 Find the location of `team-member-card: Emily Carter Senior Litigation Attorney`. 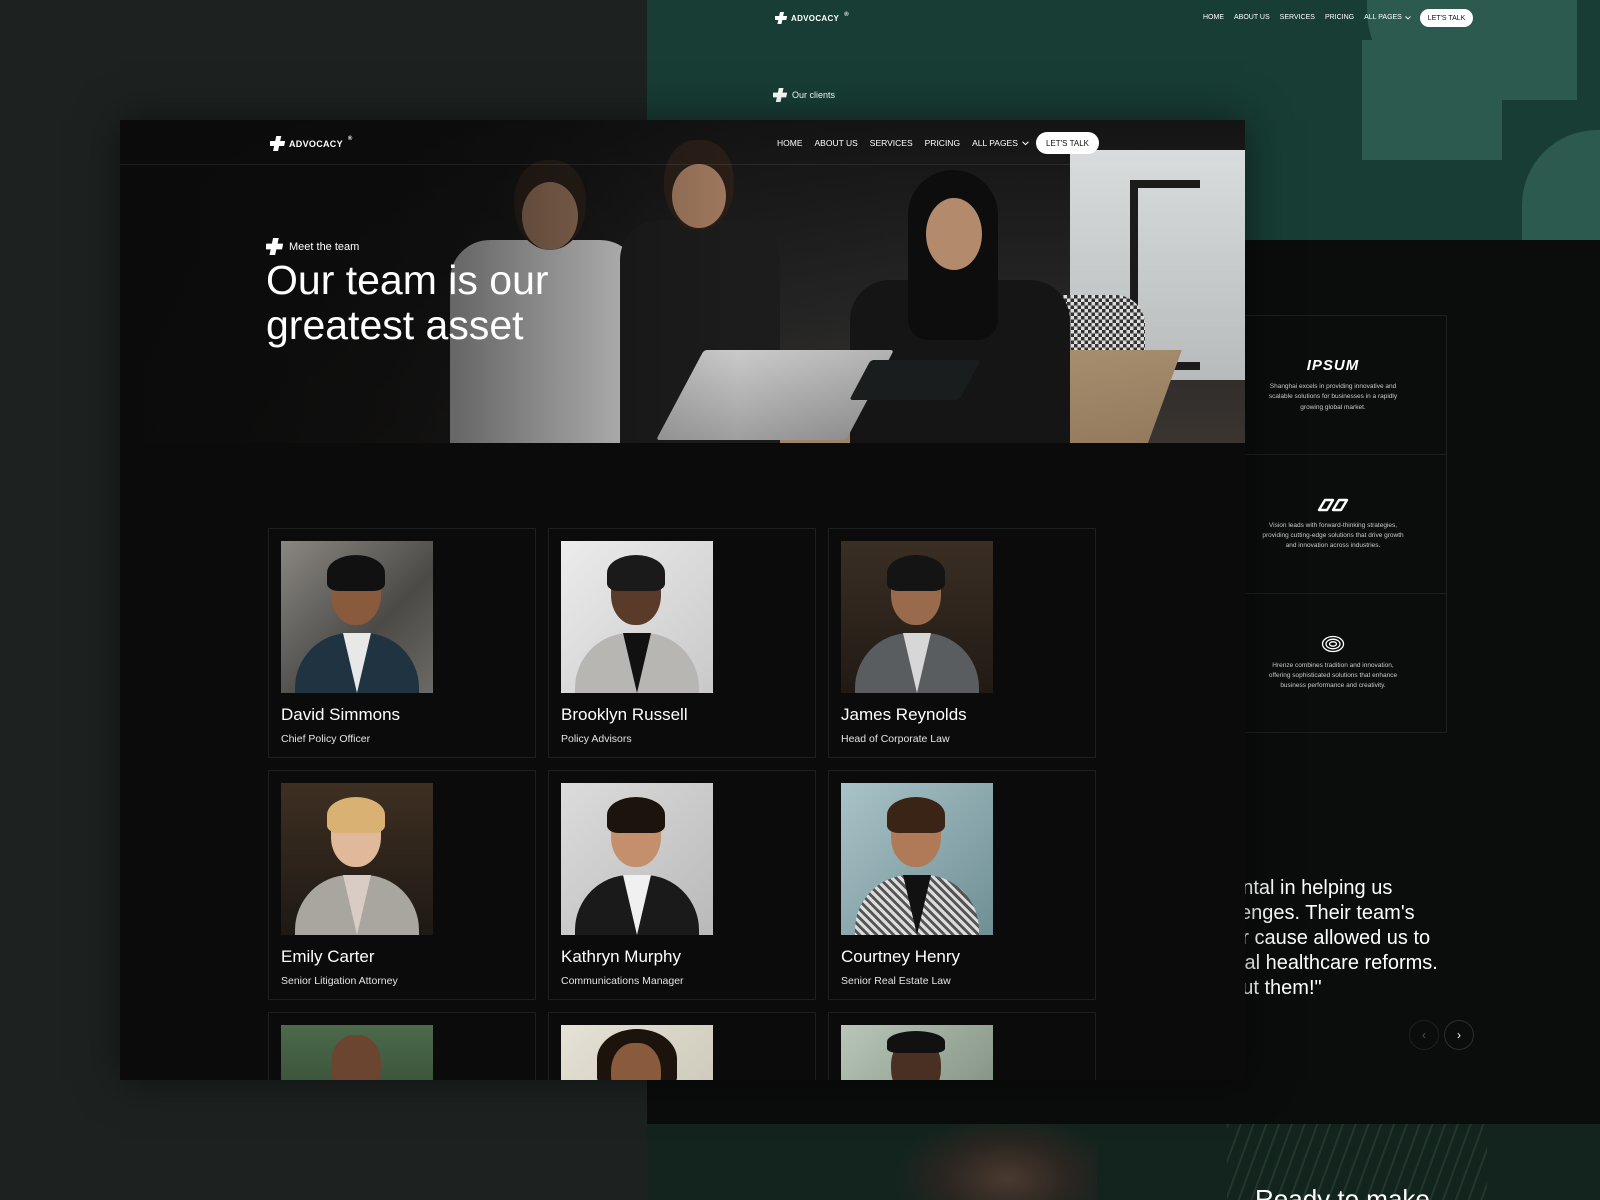

team-member-card: Emily Carter Senior Litigation Attorney is located at coordinates (402, 885).